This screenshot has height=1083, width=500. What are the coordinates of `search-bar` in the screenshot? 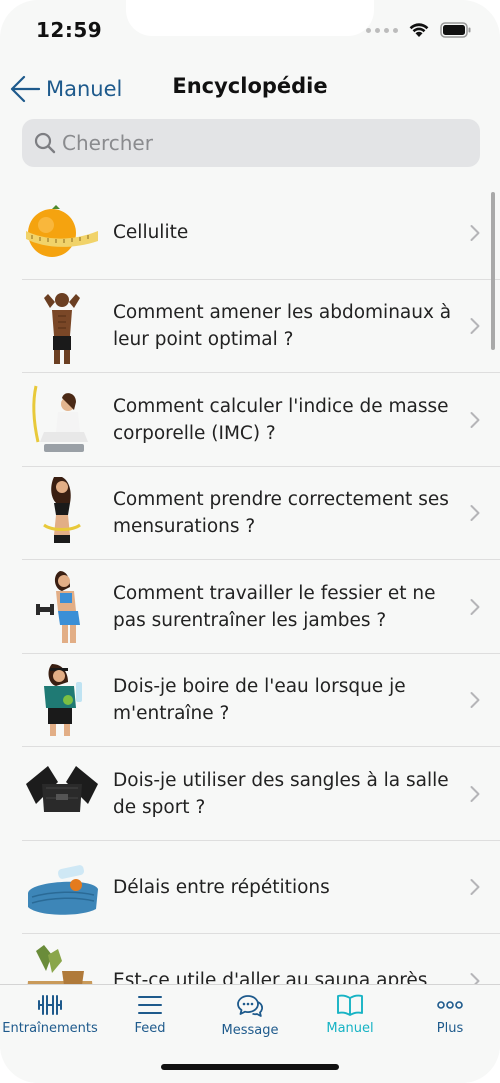 It's located at (251, 143).